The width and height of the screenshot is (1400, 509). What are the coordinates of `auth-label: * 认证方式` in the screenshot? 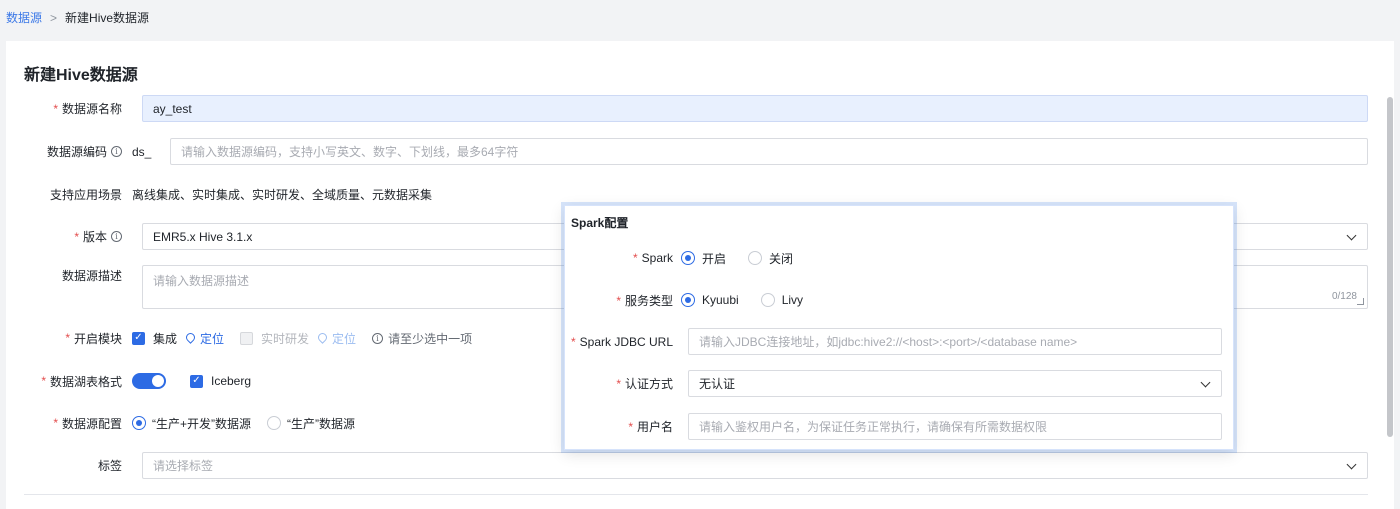 It's located at (644, 384).